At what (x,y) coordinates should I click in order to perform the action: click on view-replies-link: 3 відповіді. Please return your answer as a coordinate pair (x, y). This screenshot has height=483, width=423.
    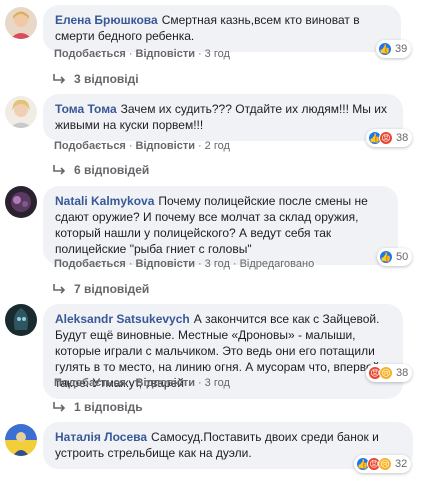
    Looking at the image, I should click on (95, 79).